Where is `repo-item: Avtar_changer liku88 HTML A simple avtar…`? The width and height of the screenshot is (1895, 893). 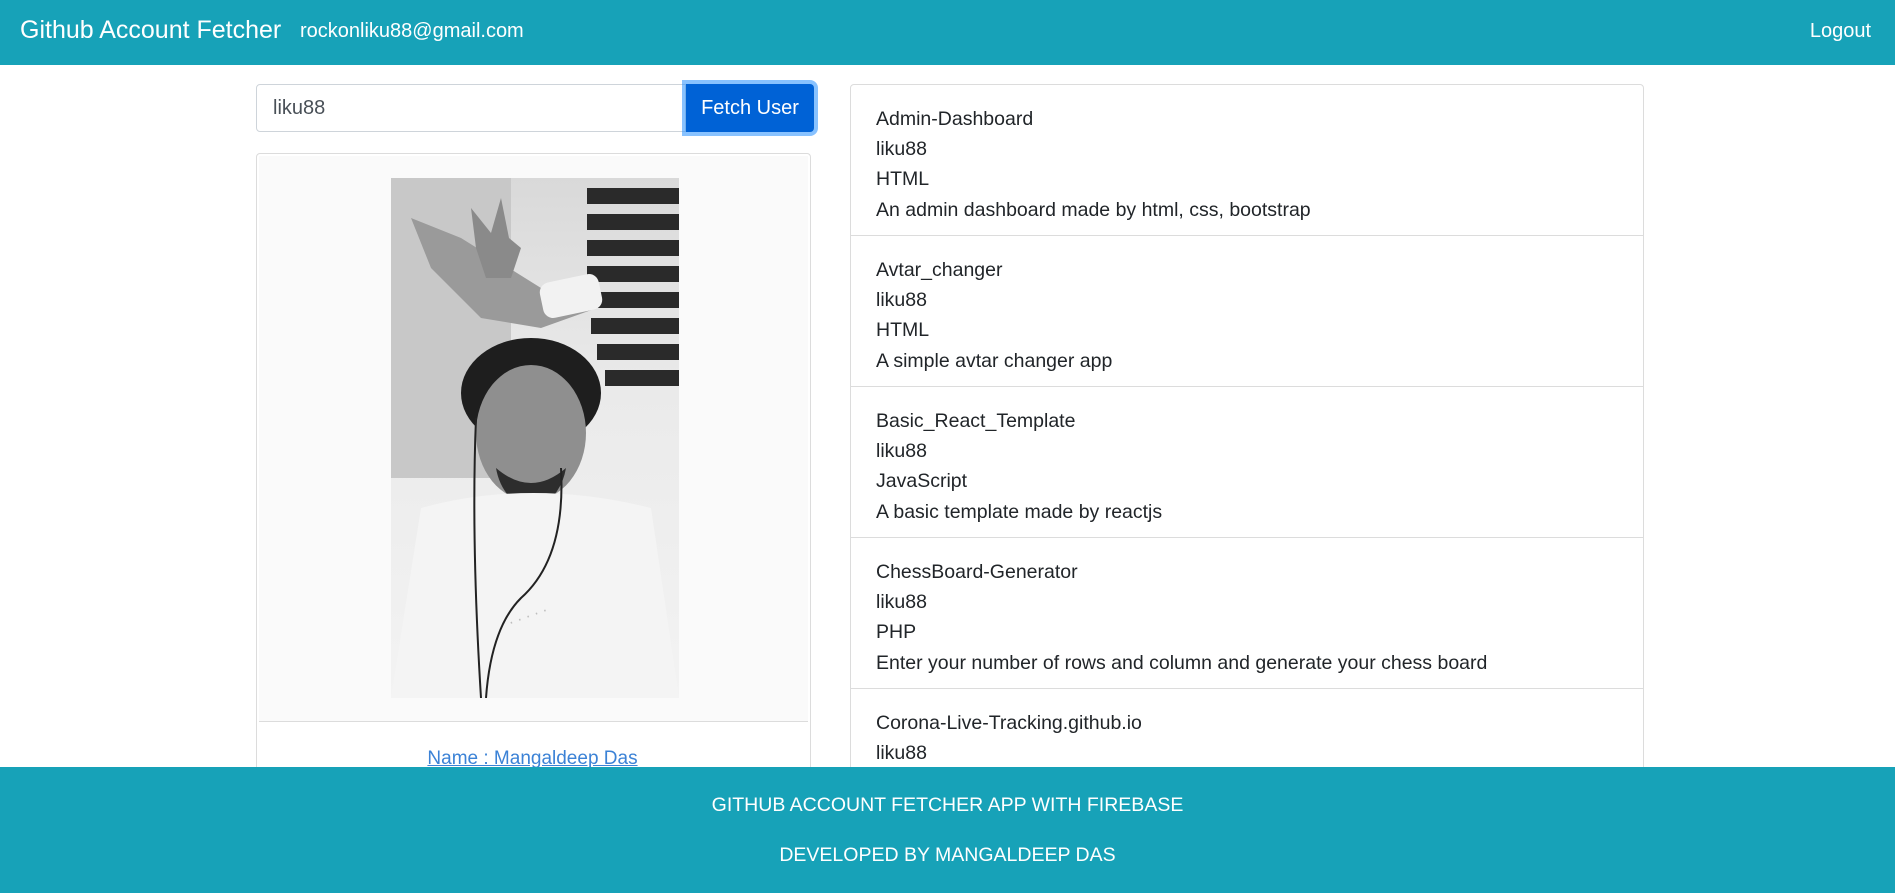 repo-item: Avtar_changer liku88 HTML A simple avtar… is located at coordinates (1247, 311).